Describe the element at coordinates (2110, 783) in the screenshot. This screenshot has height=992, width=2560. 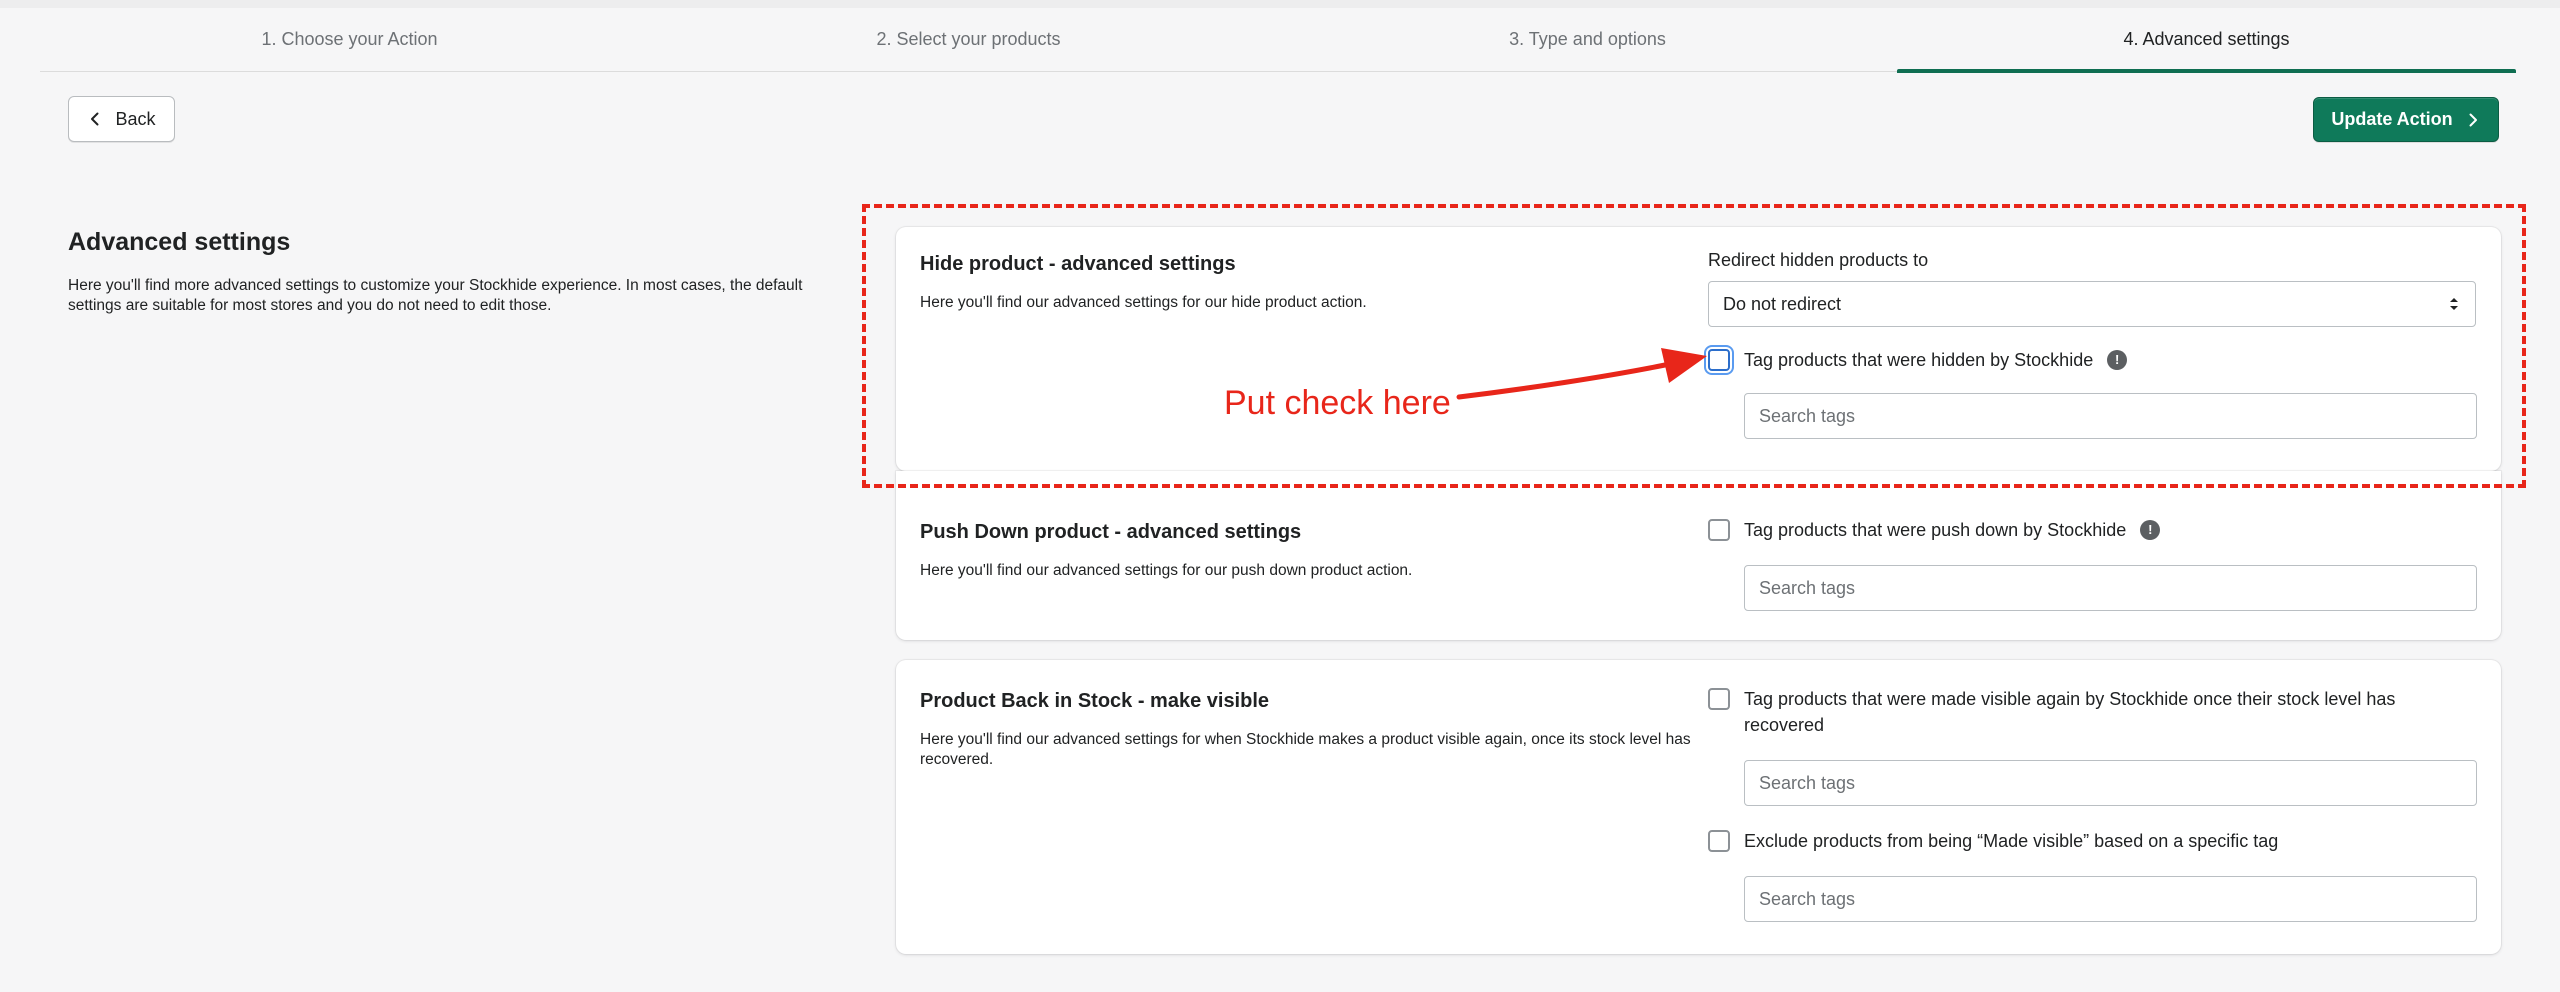
I see `made-visible-tags-search-input` at that location.